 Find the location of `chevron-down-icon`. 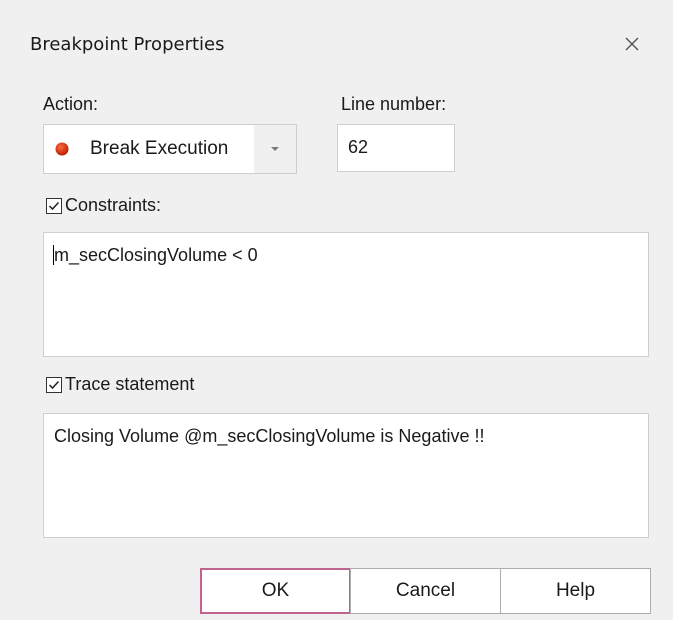

chevron-down-icon is located at coordinates (275, 149).